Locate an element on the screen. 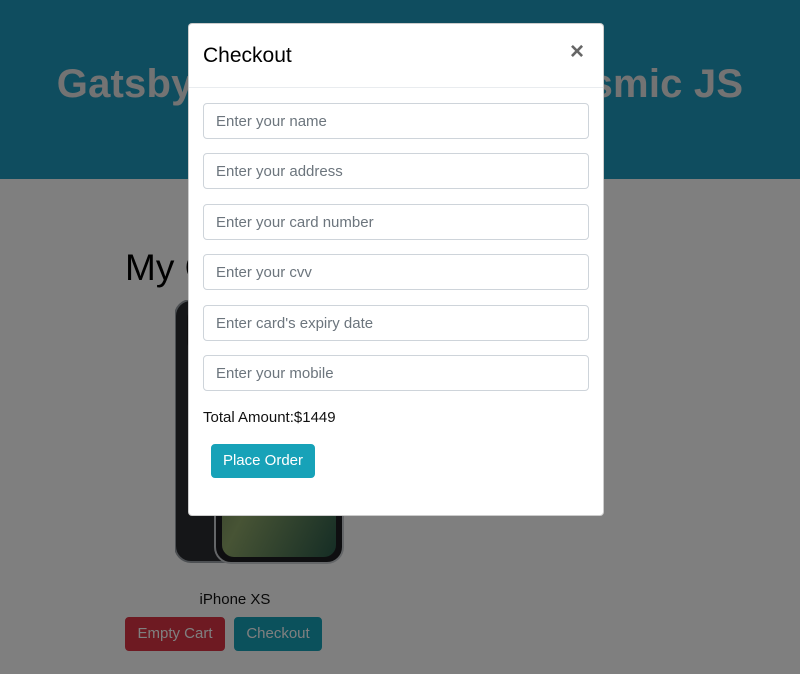  cvv-input is located at coordinates (396, 272).